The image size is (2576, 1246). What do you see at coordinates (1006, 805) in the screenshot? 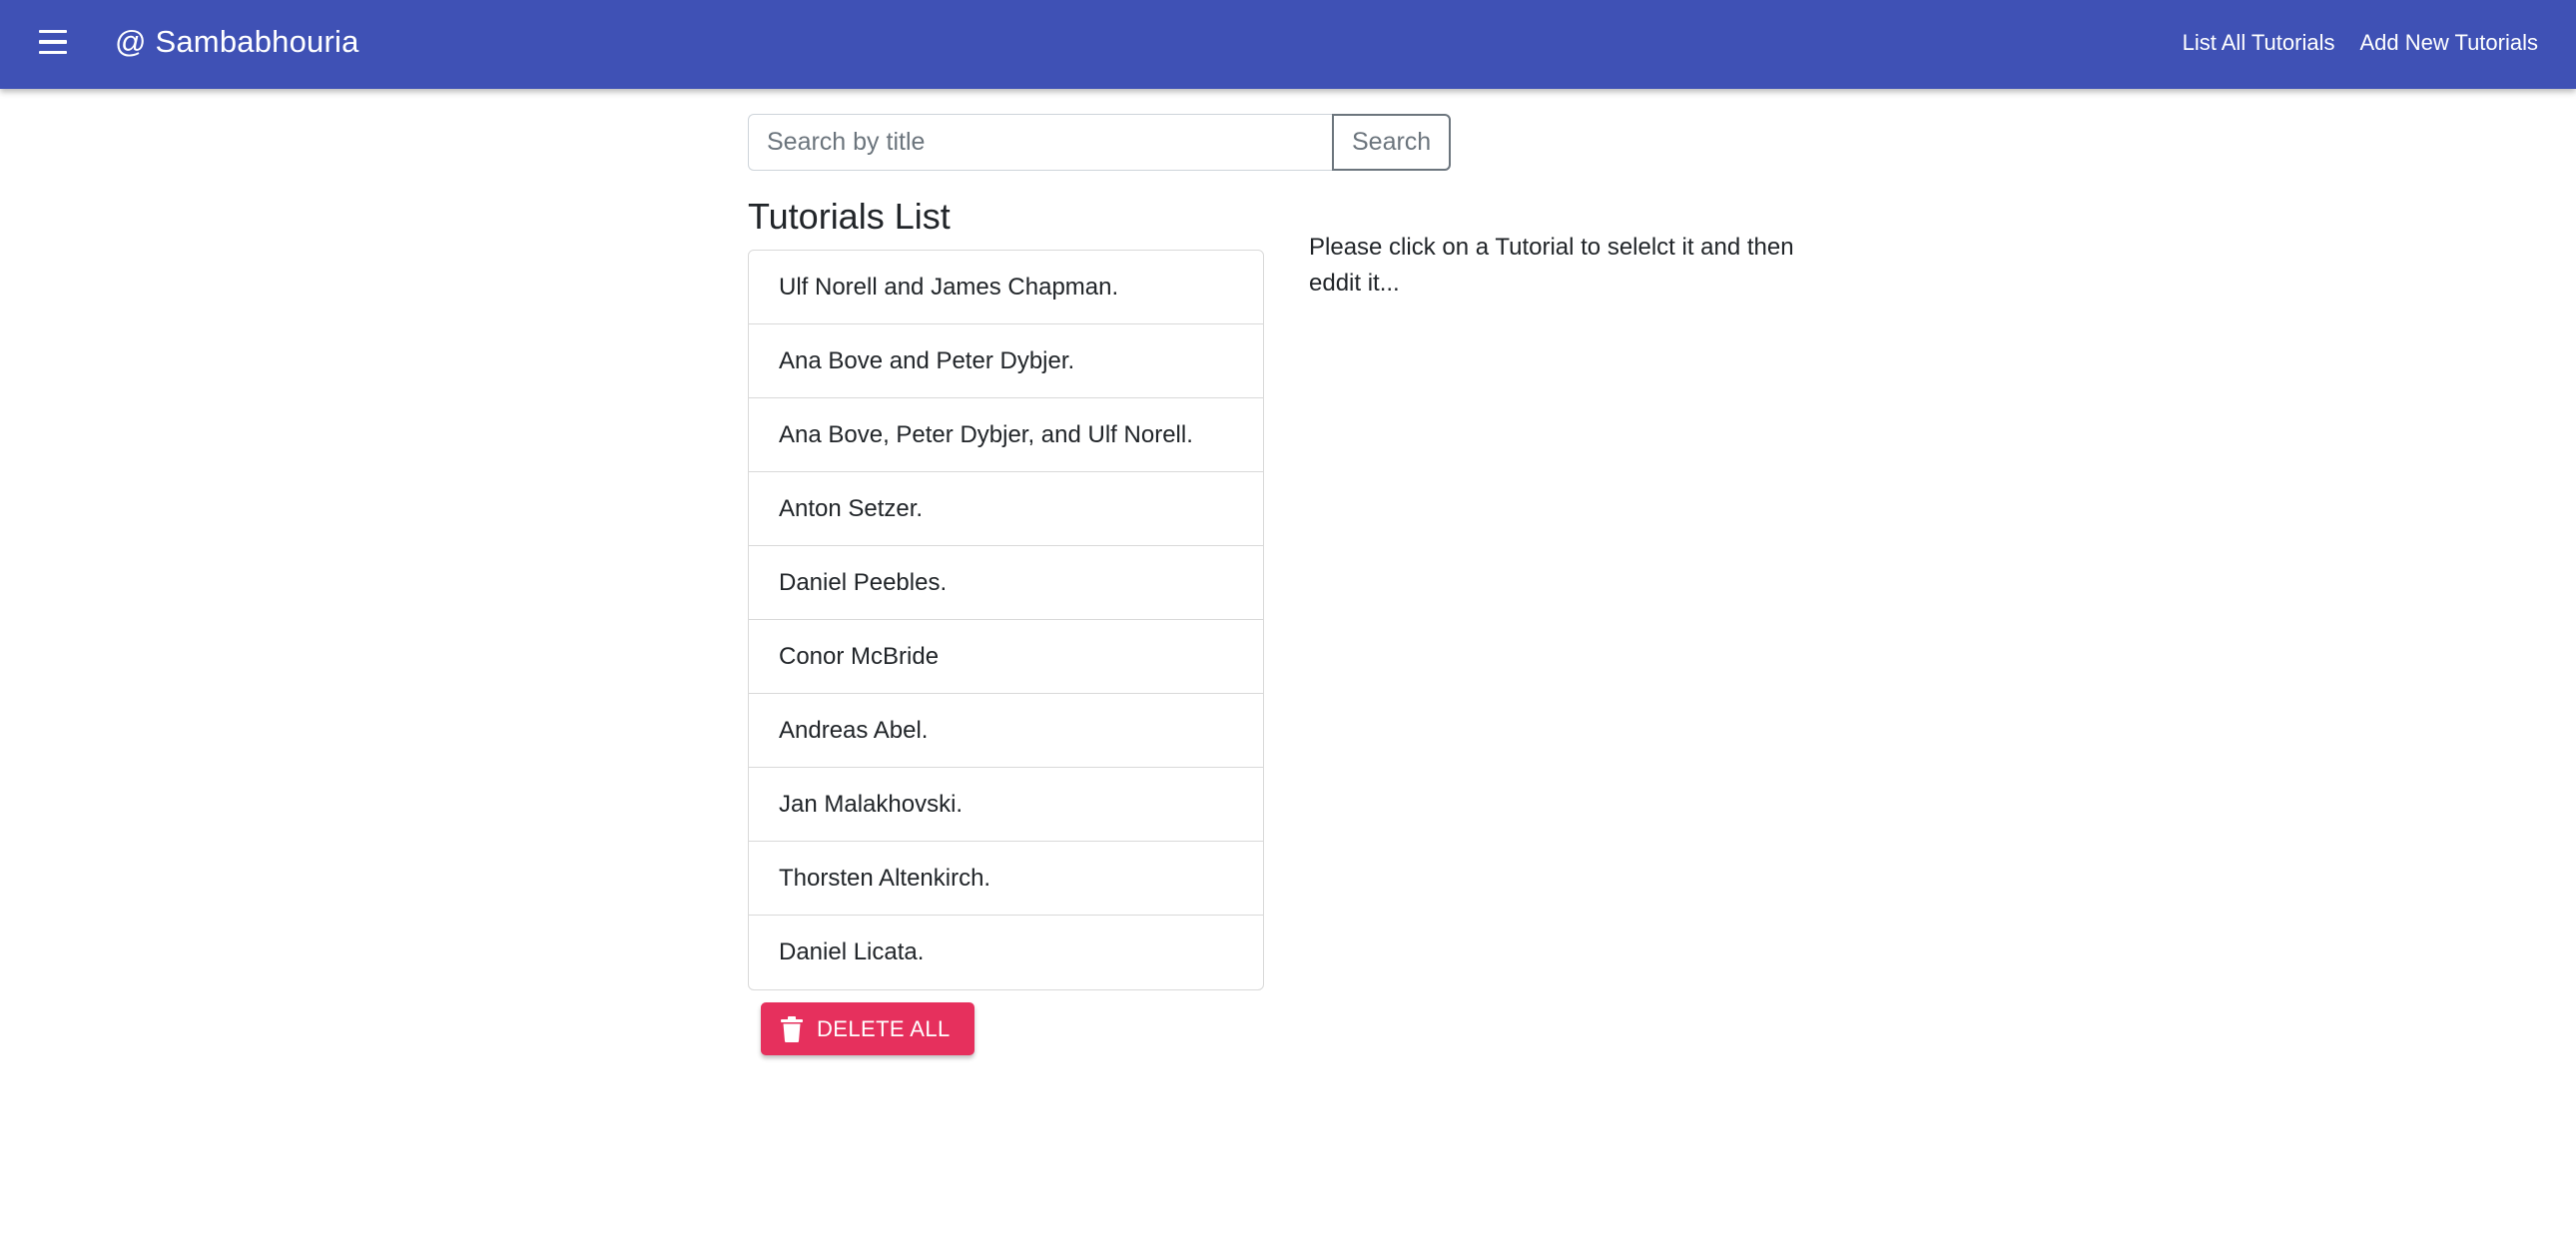
I see `tutorial-list-item: Jan Malakhovski.` at bounding box center [1006, 805].